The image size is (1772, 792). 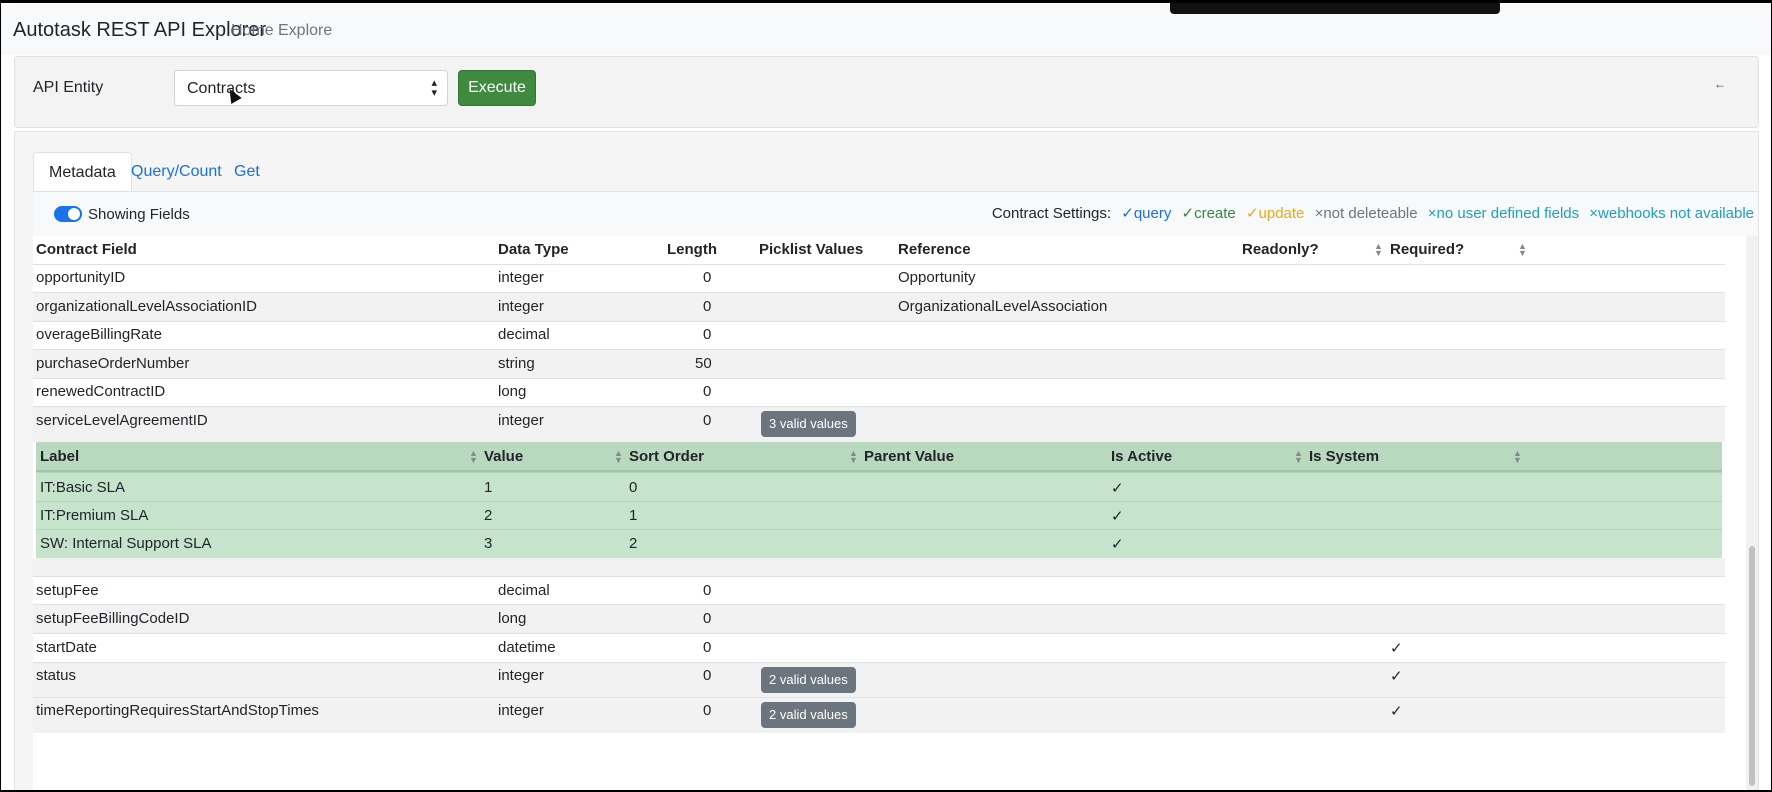 What do you see at coordinates (879, 335) in the screenshot?
I see `table-row: overageBillingRate decimal 0` at bounding box center [879, 335].